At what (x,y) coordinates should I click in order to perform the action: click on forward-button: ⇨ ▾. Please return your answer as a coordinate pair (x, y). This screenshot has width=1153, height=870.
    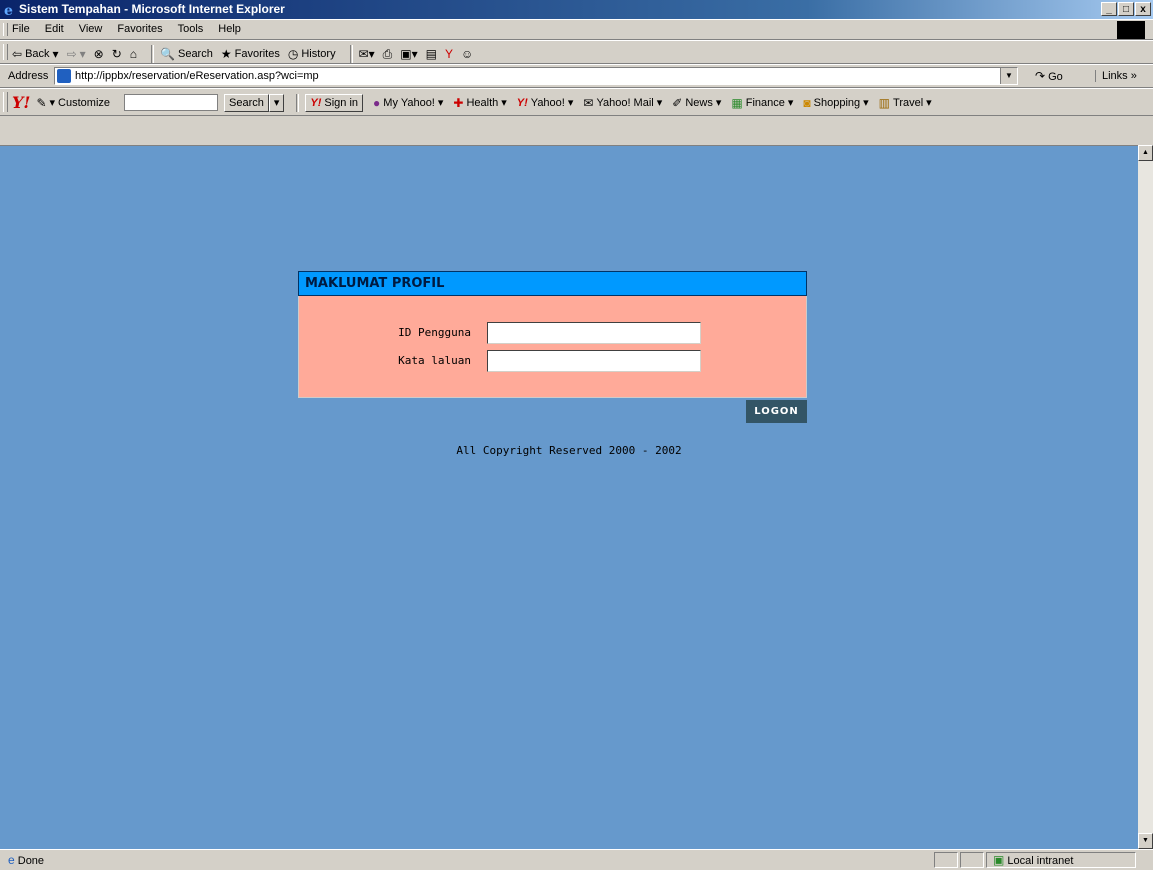
    Looking at the image, I should click on (76, 54).